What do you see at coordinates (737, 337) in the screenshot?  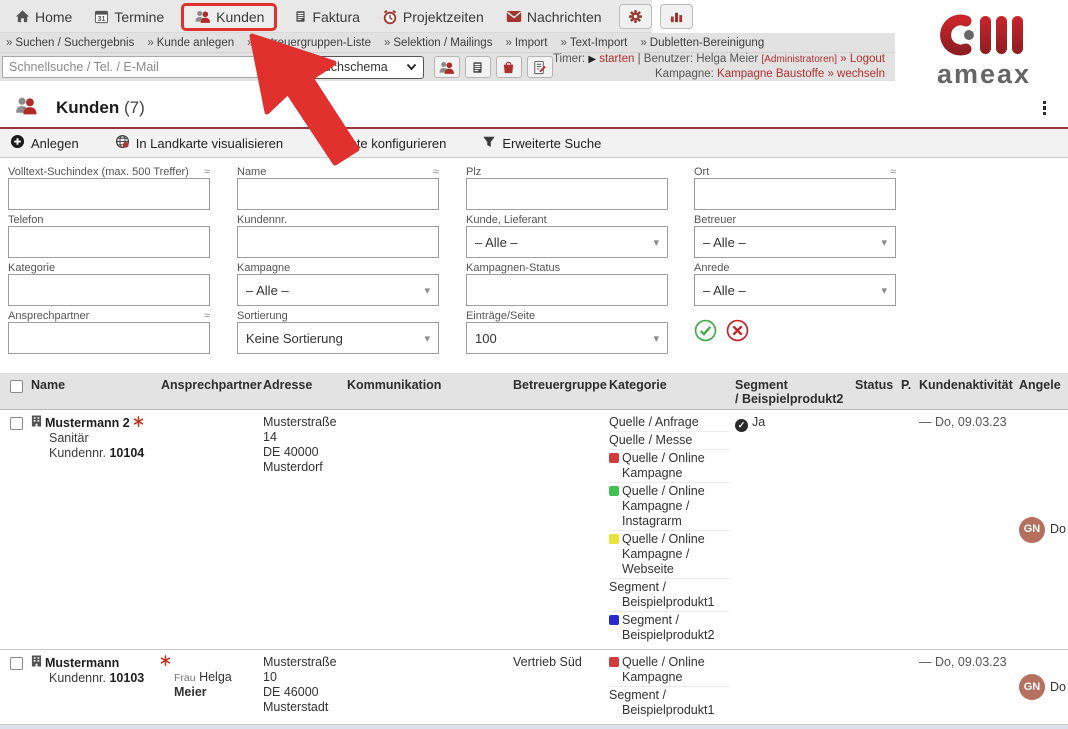 I see `reset-filter-button` at bounding box center [737, 337].